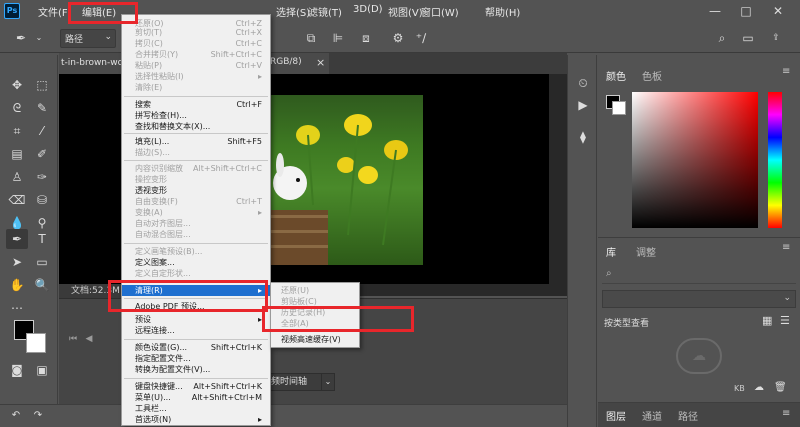 Image resolution: width=800 pixels, height=427 pixels. I want to click on paint-bucket-tool-icon: ⛁, so click(42, 200).